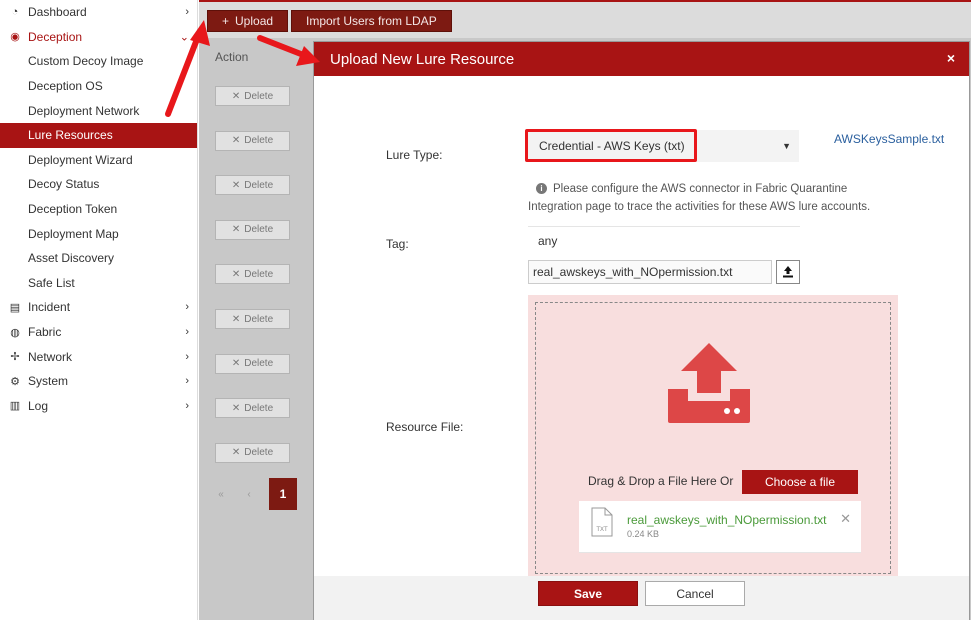 This screenshot has width=971, height=620. Describe the element at coordinates (55, 36) in the screenshot. I see `nav-label: Deception` at that location.